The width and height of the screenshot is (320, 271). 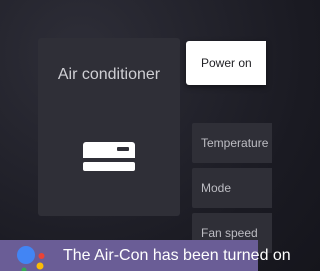 What do you see at coordinates (226, 63) in the screenshot?
I see `power-on-button: Power on` at bounding box center [226, 63].